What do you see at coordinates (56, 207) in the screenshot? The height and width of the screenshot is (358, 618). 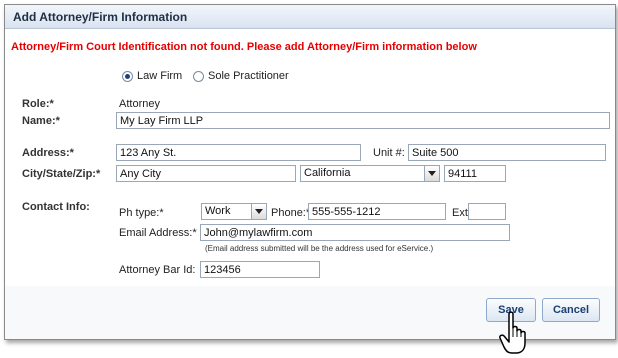 I see `contact-info-label: Contact Info:` at bounding box center [56, 207].